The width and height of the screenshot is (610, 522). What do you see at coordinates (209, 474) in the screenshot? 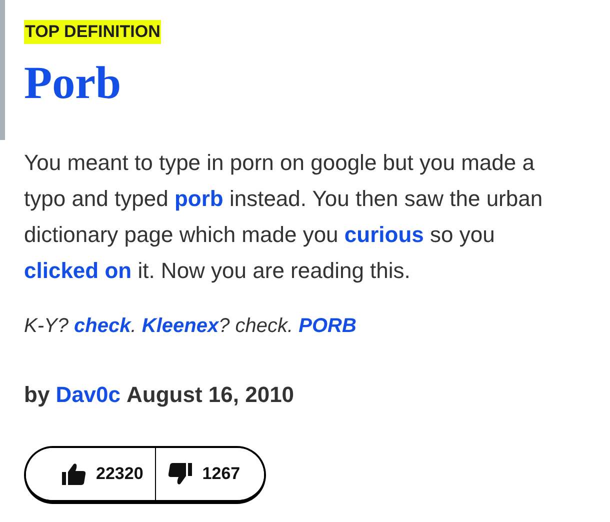
I see `downvote-button: 1267` at bounding box center [209, 474].